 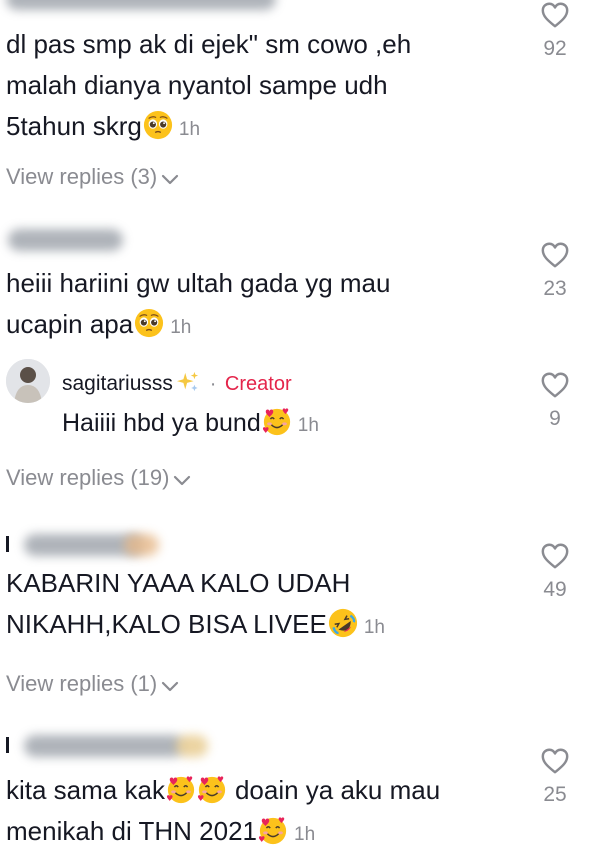 I want to click on like-control: 9, so click(x=555, y=400).